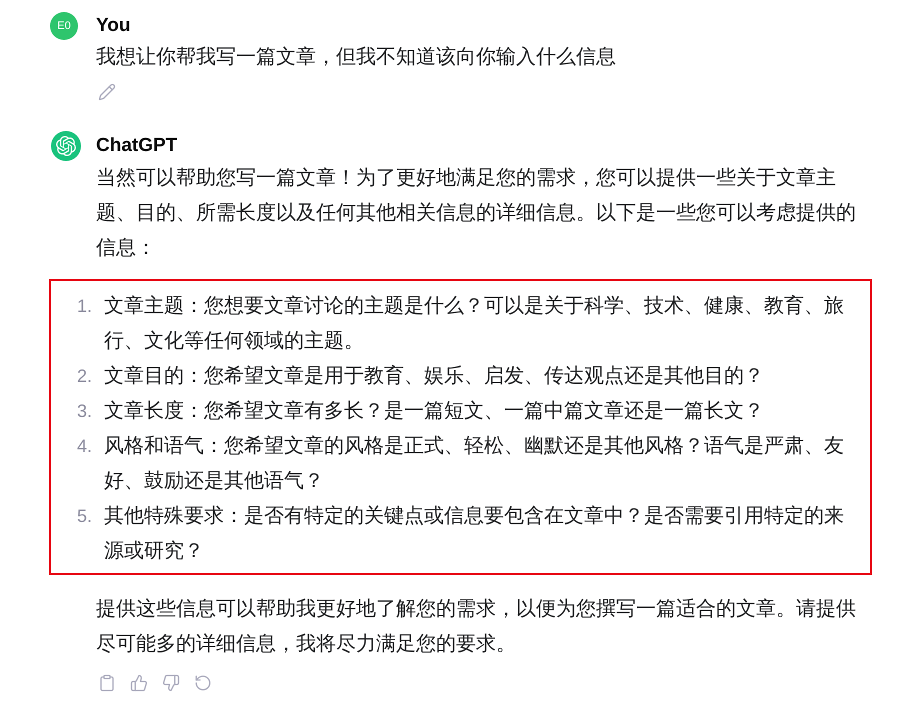 The width and height of the screenshot is (911, 720). What do you see at coordinates (84, 516) in the screenshot?
I see `list-number: 5.` at bounding box center [84, 516].